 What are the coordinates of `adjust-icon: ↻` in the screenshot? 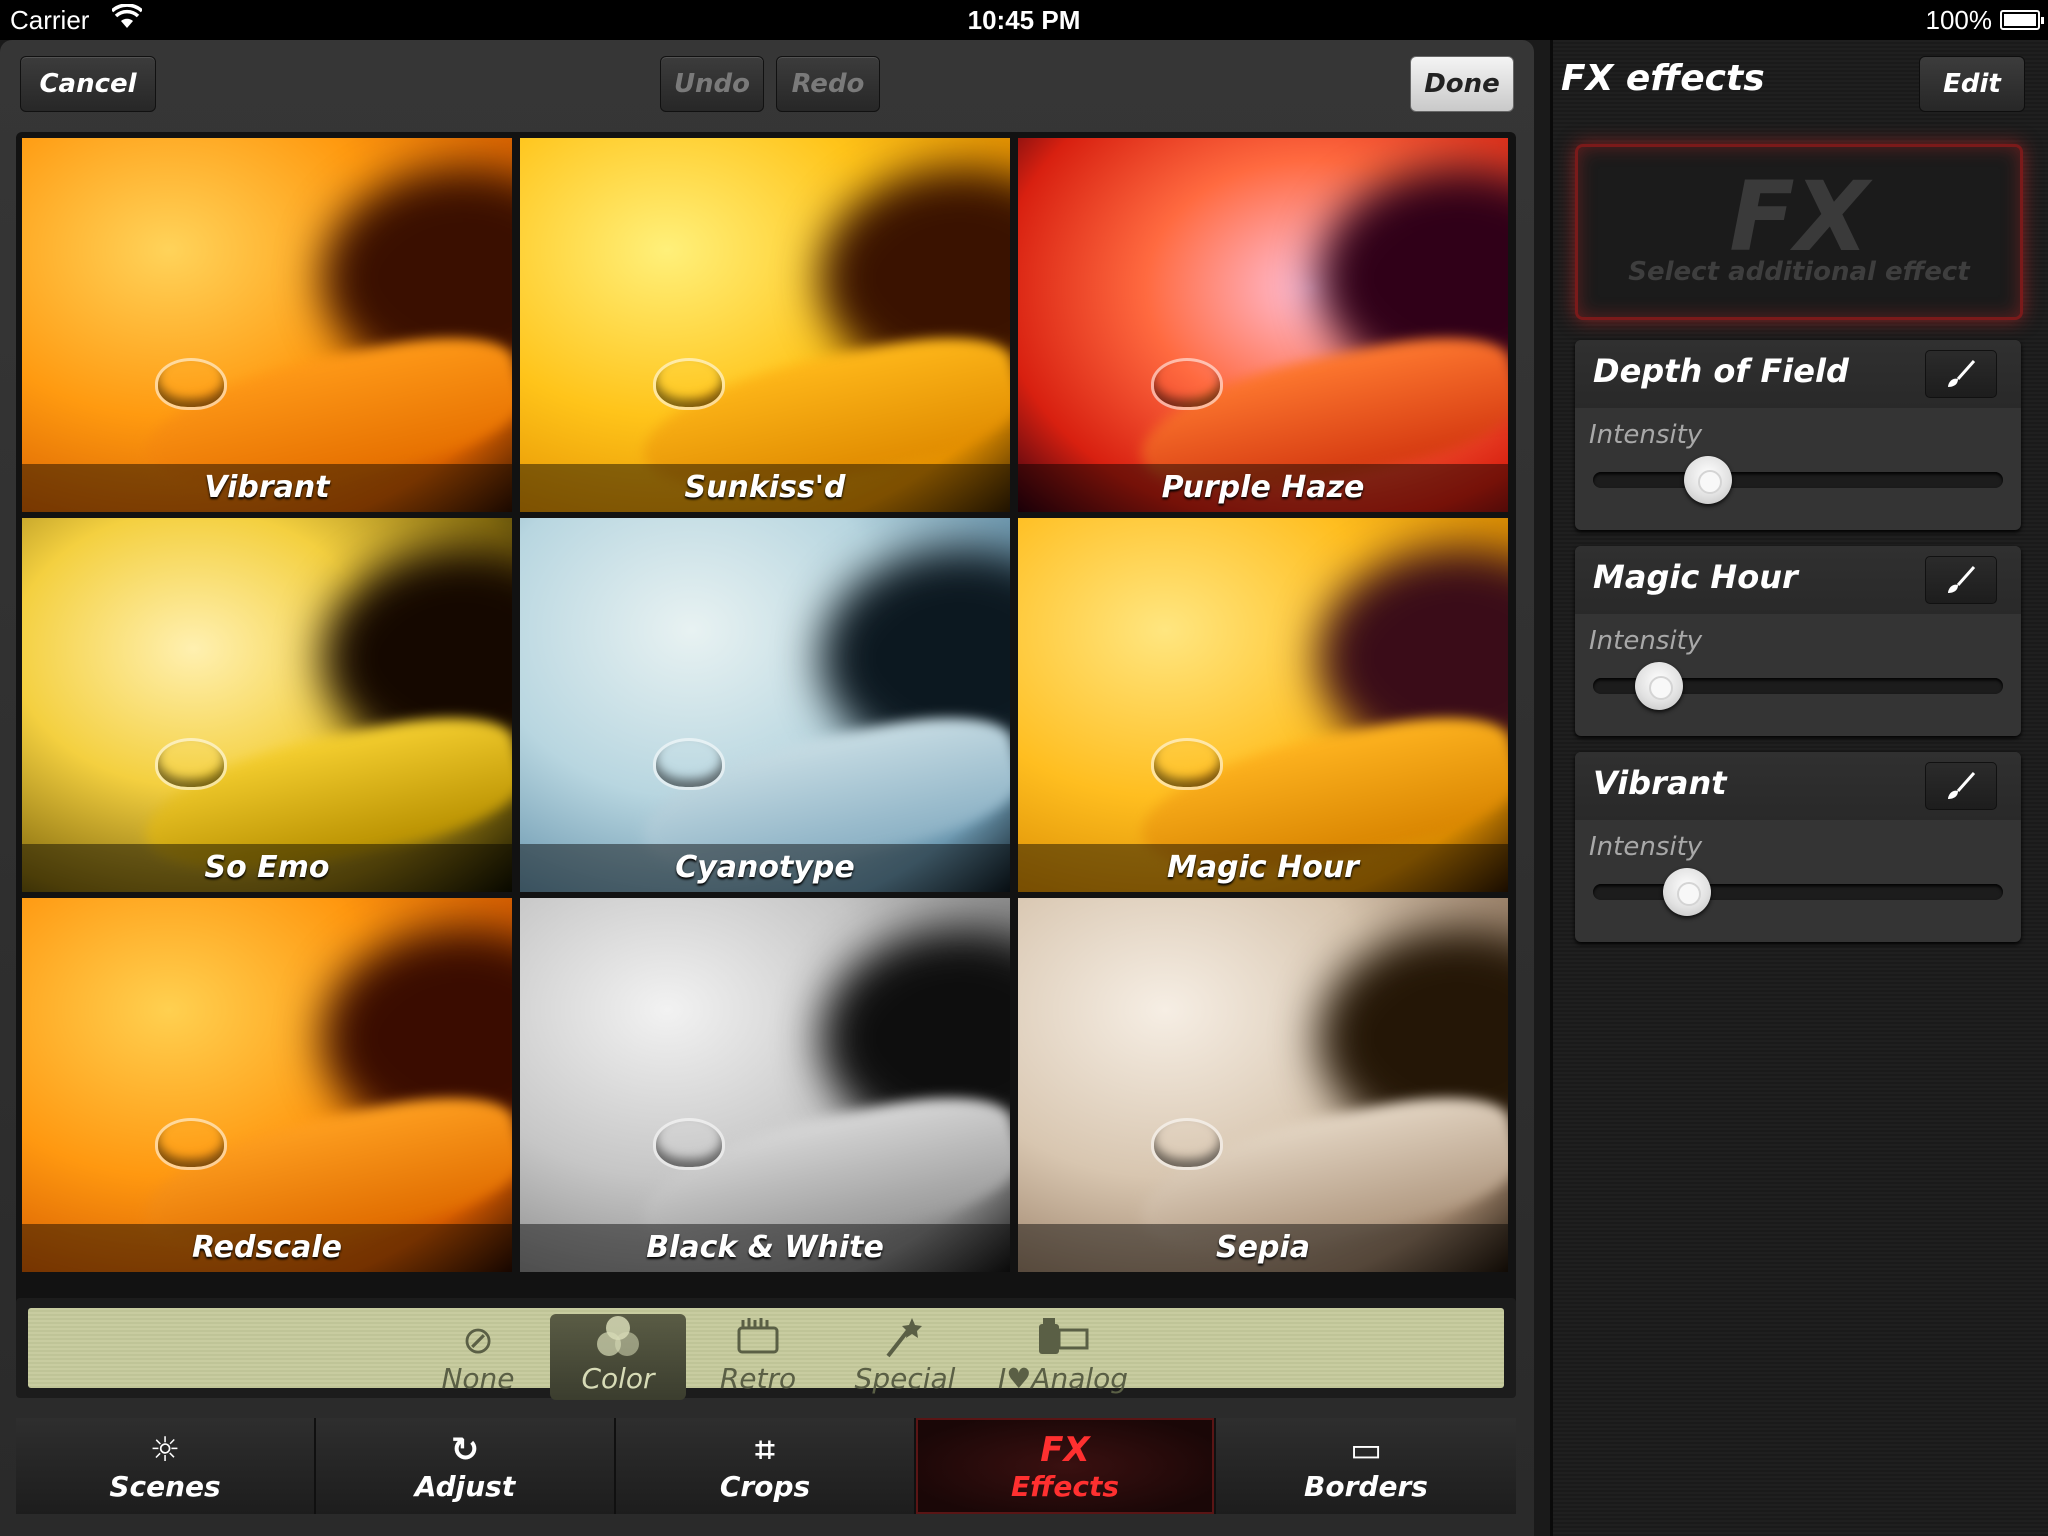 It's located at (465, 1449).